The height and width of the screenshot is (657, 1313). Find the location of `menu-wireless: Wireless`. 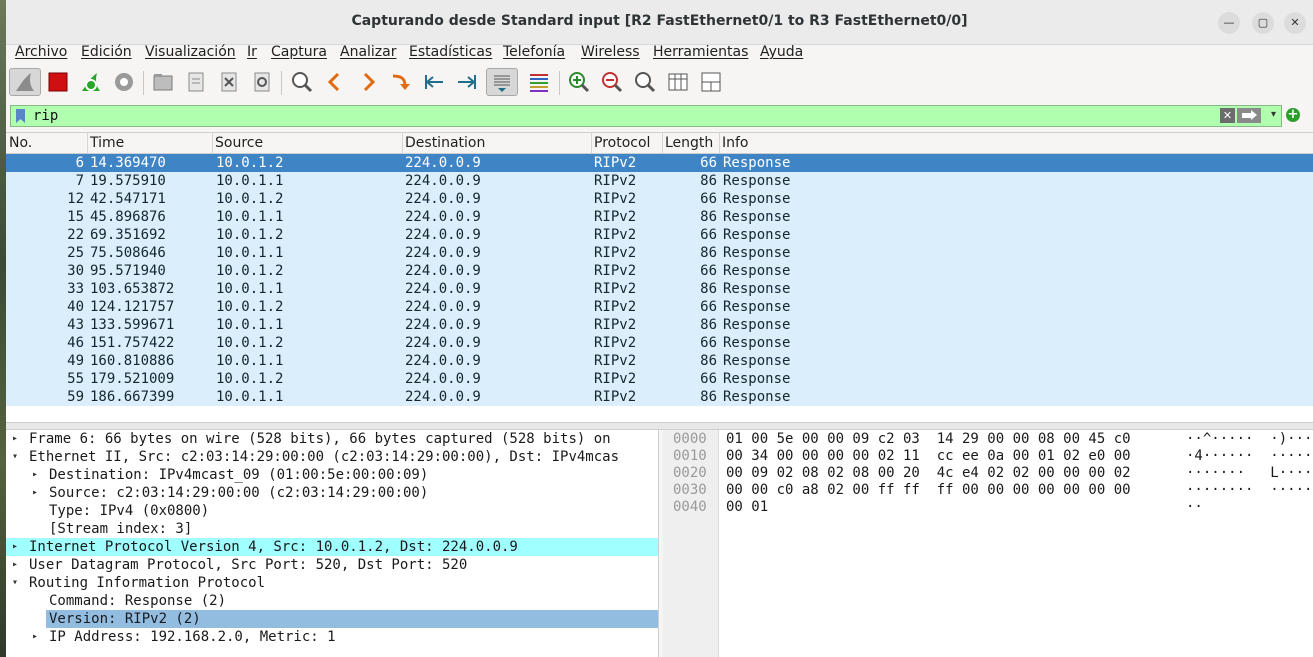

menu-wireless: Wireless is located at coordinates (610, 52).